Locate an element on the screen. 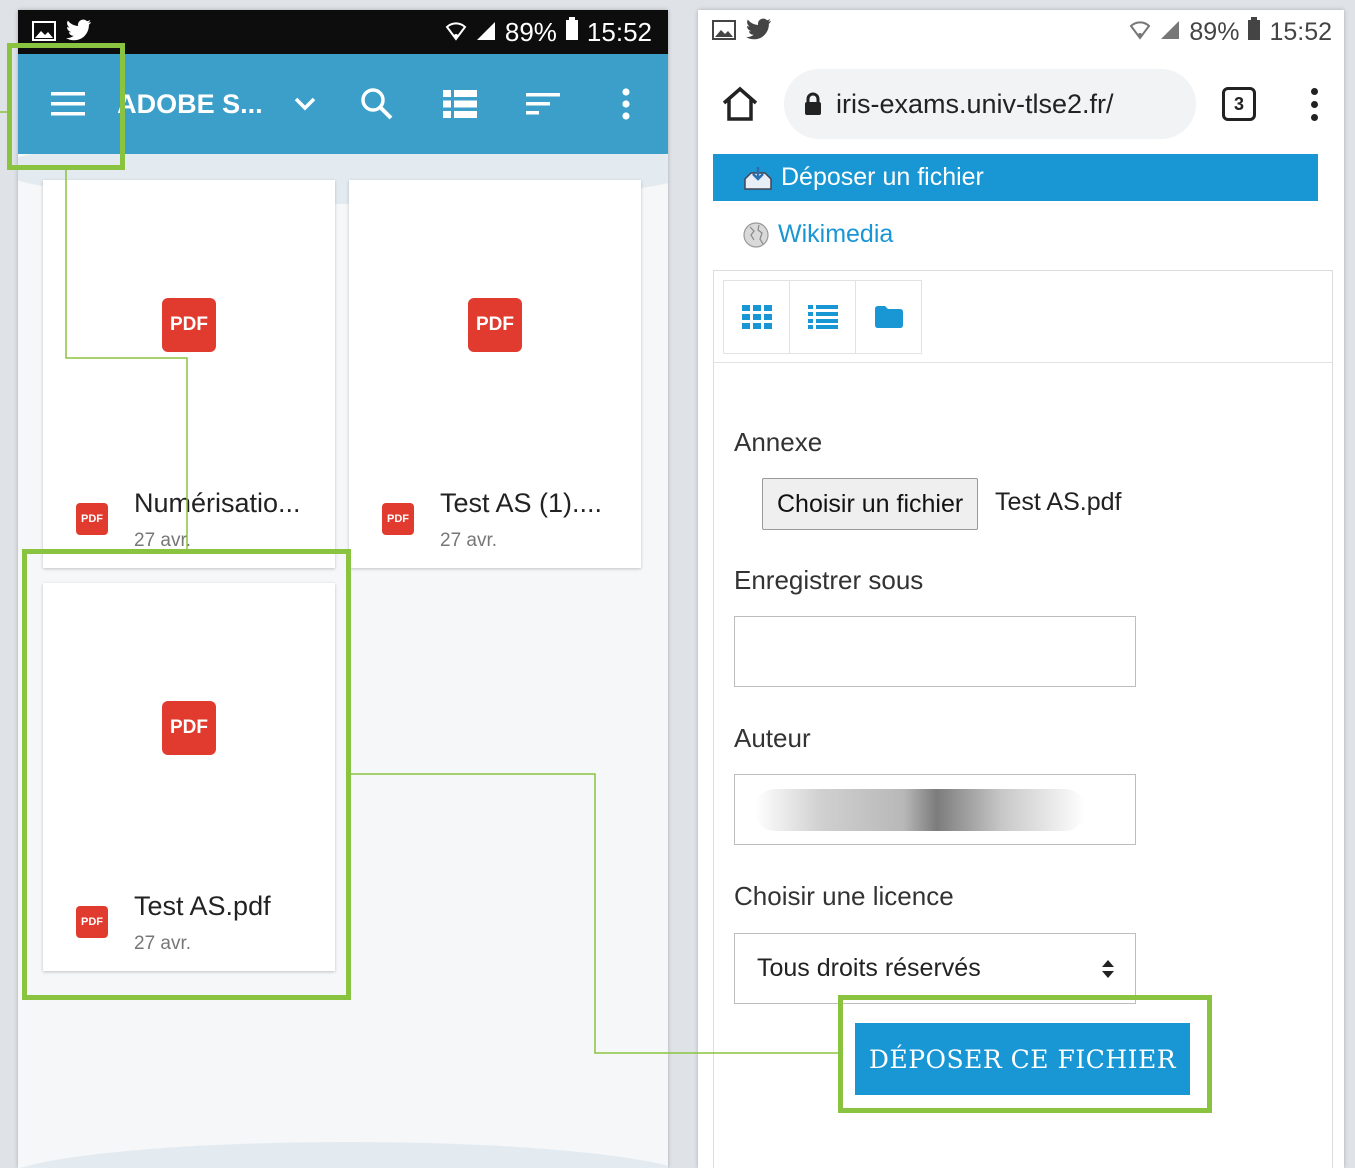 Image resolution: width=1355 pixels, height=1168 pixels. license-select: Tous droits réservés is located at coordinates (935, 968).